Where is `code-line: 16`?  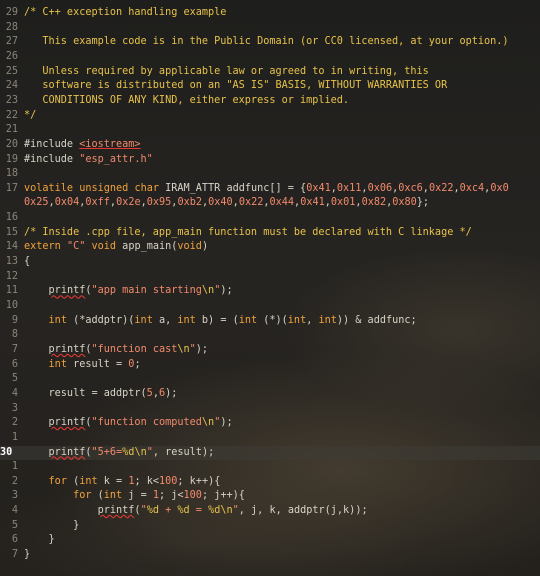 code-line: 16 is located at coordinates (270, 218).